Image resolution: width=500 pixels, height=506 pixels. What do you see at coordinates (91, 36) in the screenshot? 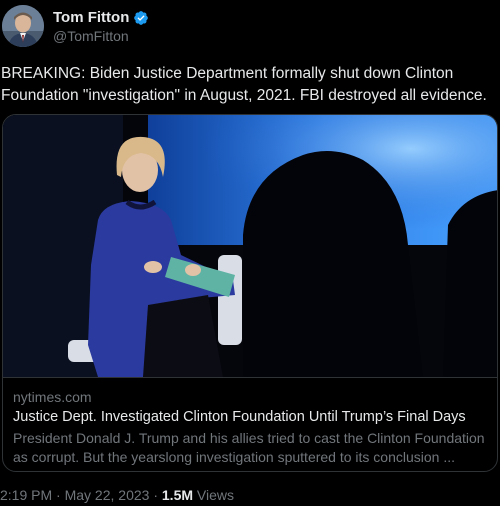
I see `author-handle: @TomFitton` at bounding box center [91, 36].